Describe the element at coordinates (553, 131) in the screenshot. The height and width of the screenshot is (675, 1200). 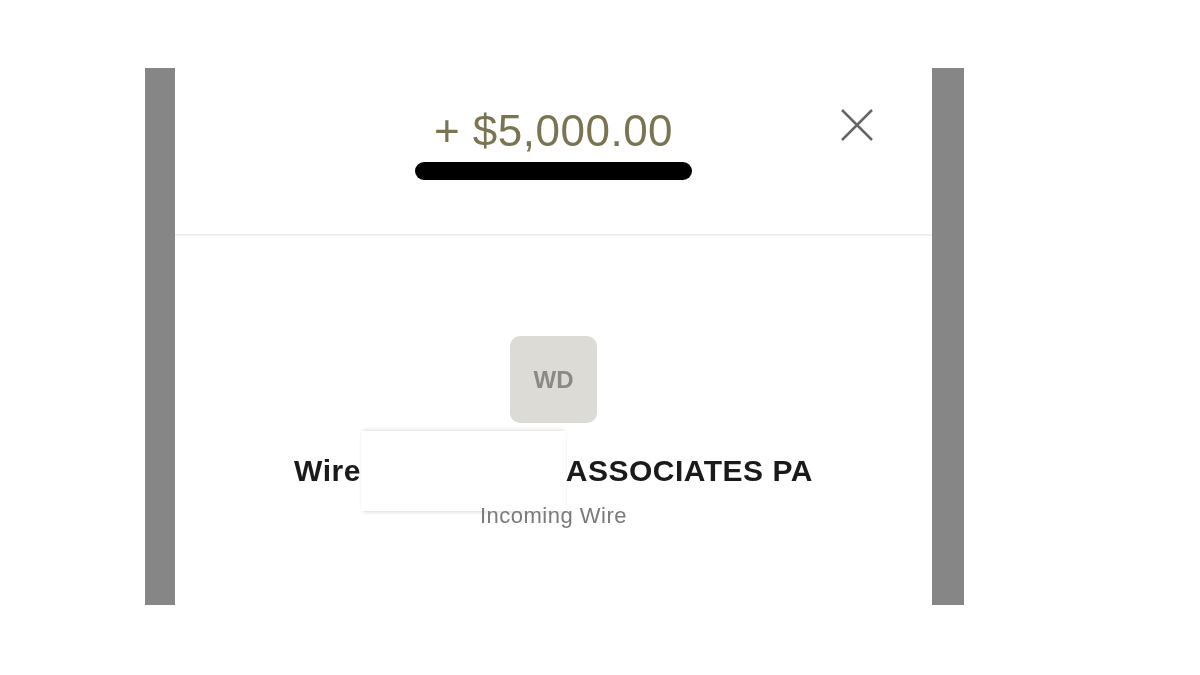
I see `transaction-amount: + $5,000.00` at that location.